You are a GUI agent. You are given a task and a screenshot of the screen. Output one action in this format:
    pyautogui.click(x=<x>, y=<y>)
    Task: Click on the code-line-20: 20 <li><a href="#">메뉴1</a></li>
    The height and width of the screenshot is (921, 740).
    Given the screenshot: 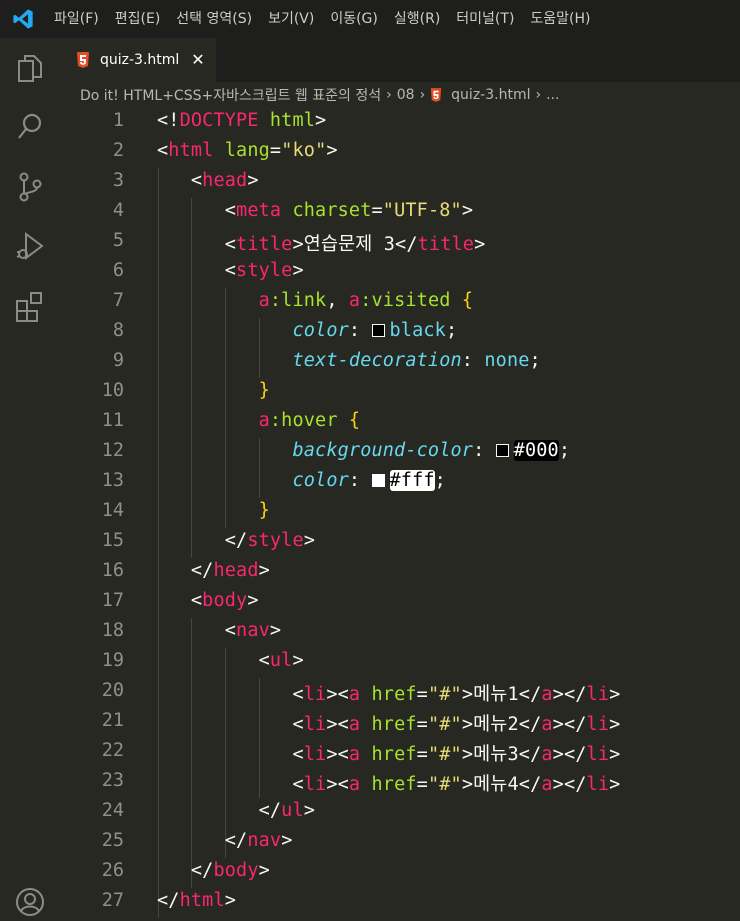 What is the action you would take?
    pyautogui.click(x=400, y=693)
    